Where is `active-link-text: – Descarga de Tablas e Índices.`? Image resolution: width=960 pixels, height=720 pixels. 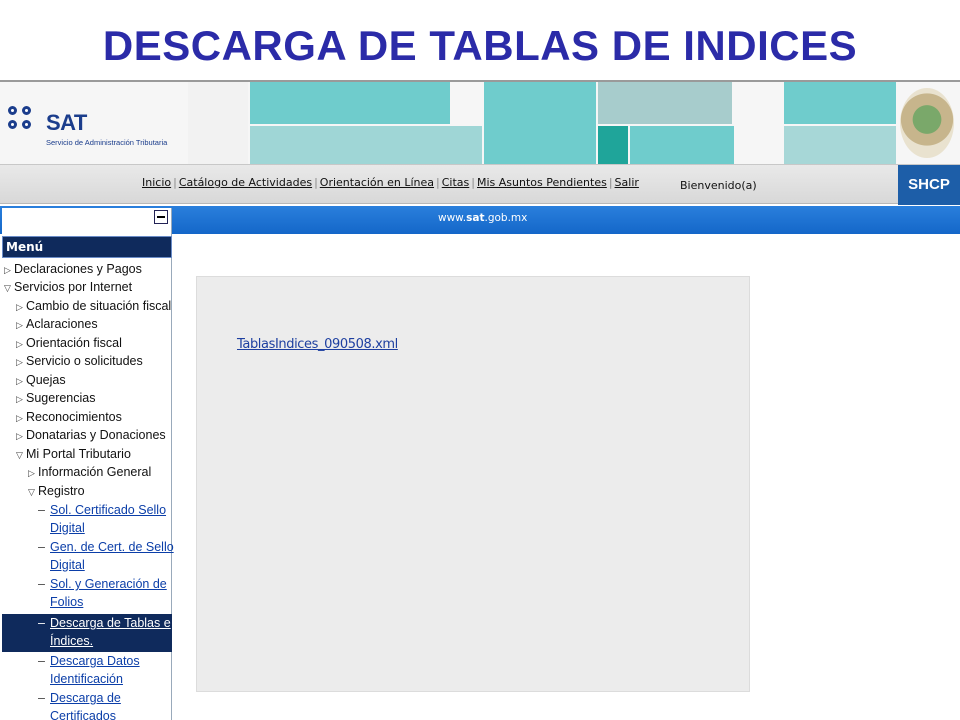
active-link-text: – Descarga de Tablas e Índices. is located at coordinates (104, 632).